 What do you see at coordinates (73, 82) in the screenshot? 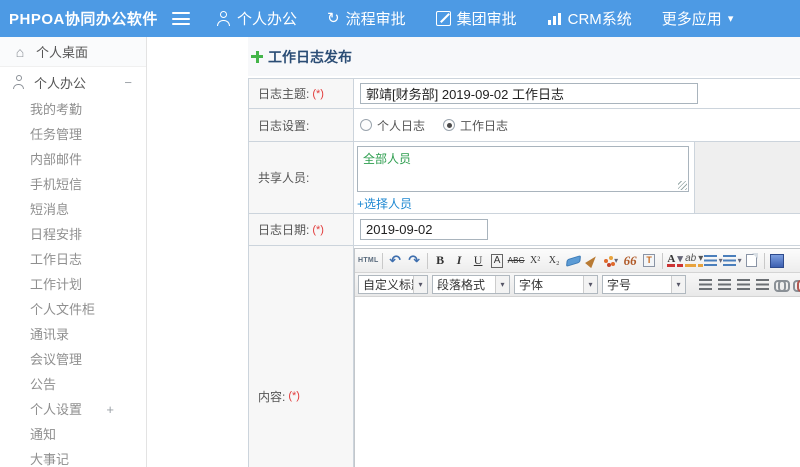
I see `sidebar-group-personal-office: 个人办公 −` at bounding box center [73, 82].